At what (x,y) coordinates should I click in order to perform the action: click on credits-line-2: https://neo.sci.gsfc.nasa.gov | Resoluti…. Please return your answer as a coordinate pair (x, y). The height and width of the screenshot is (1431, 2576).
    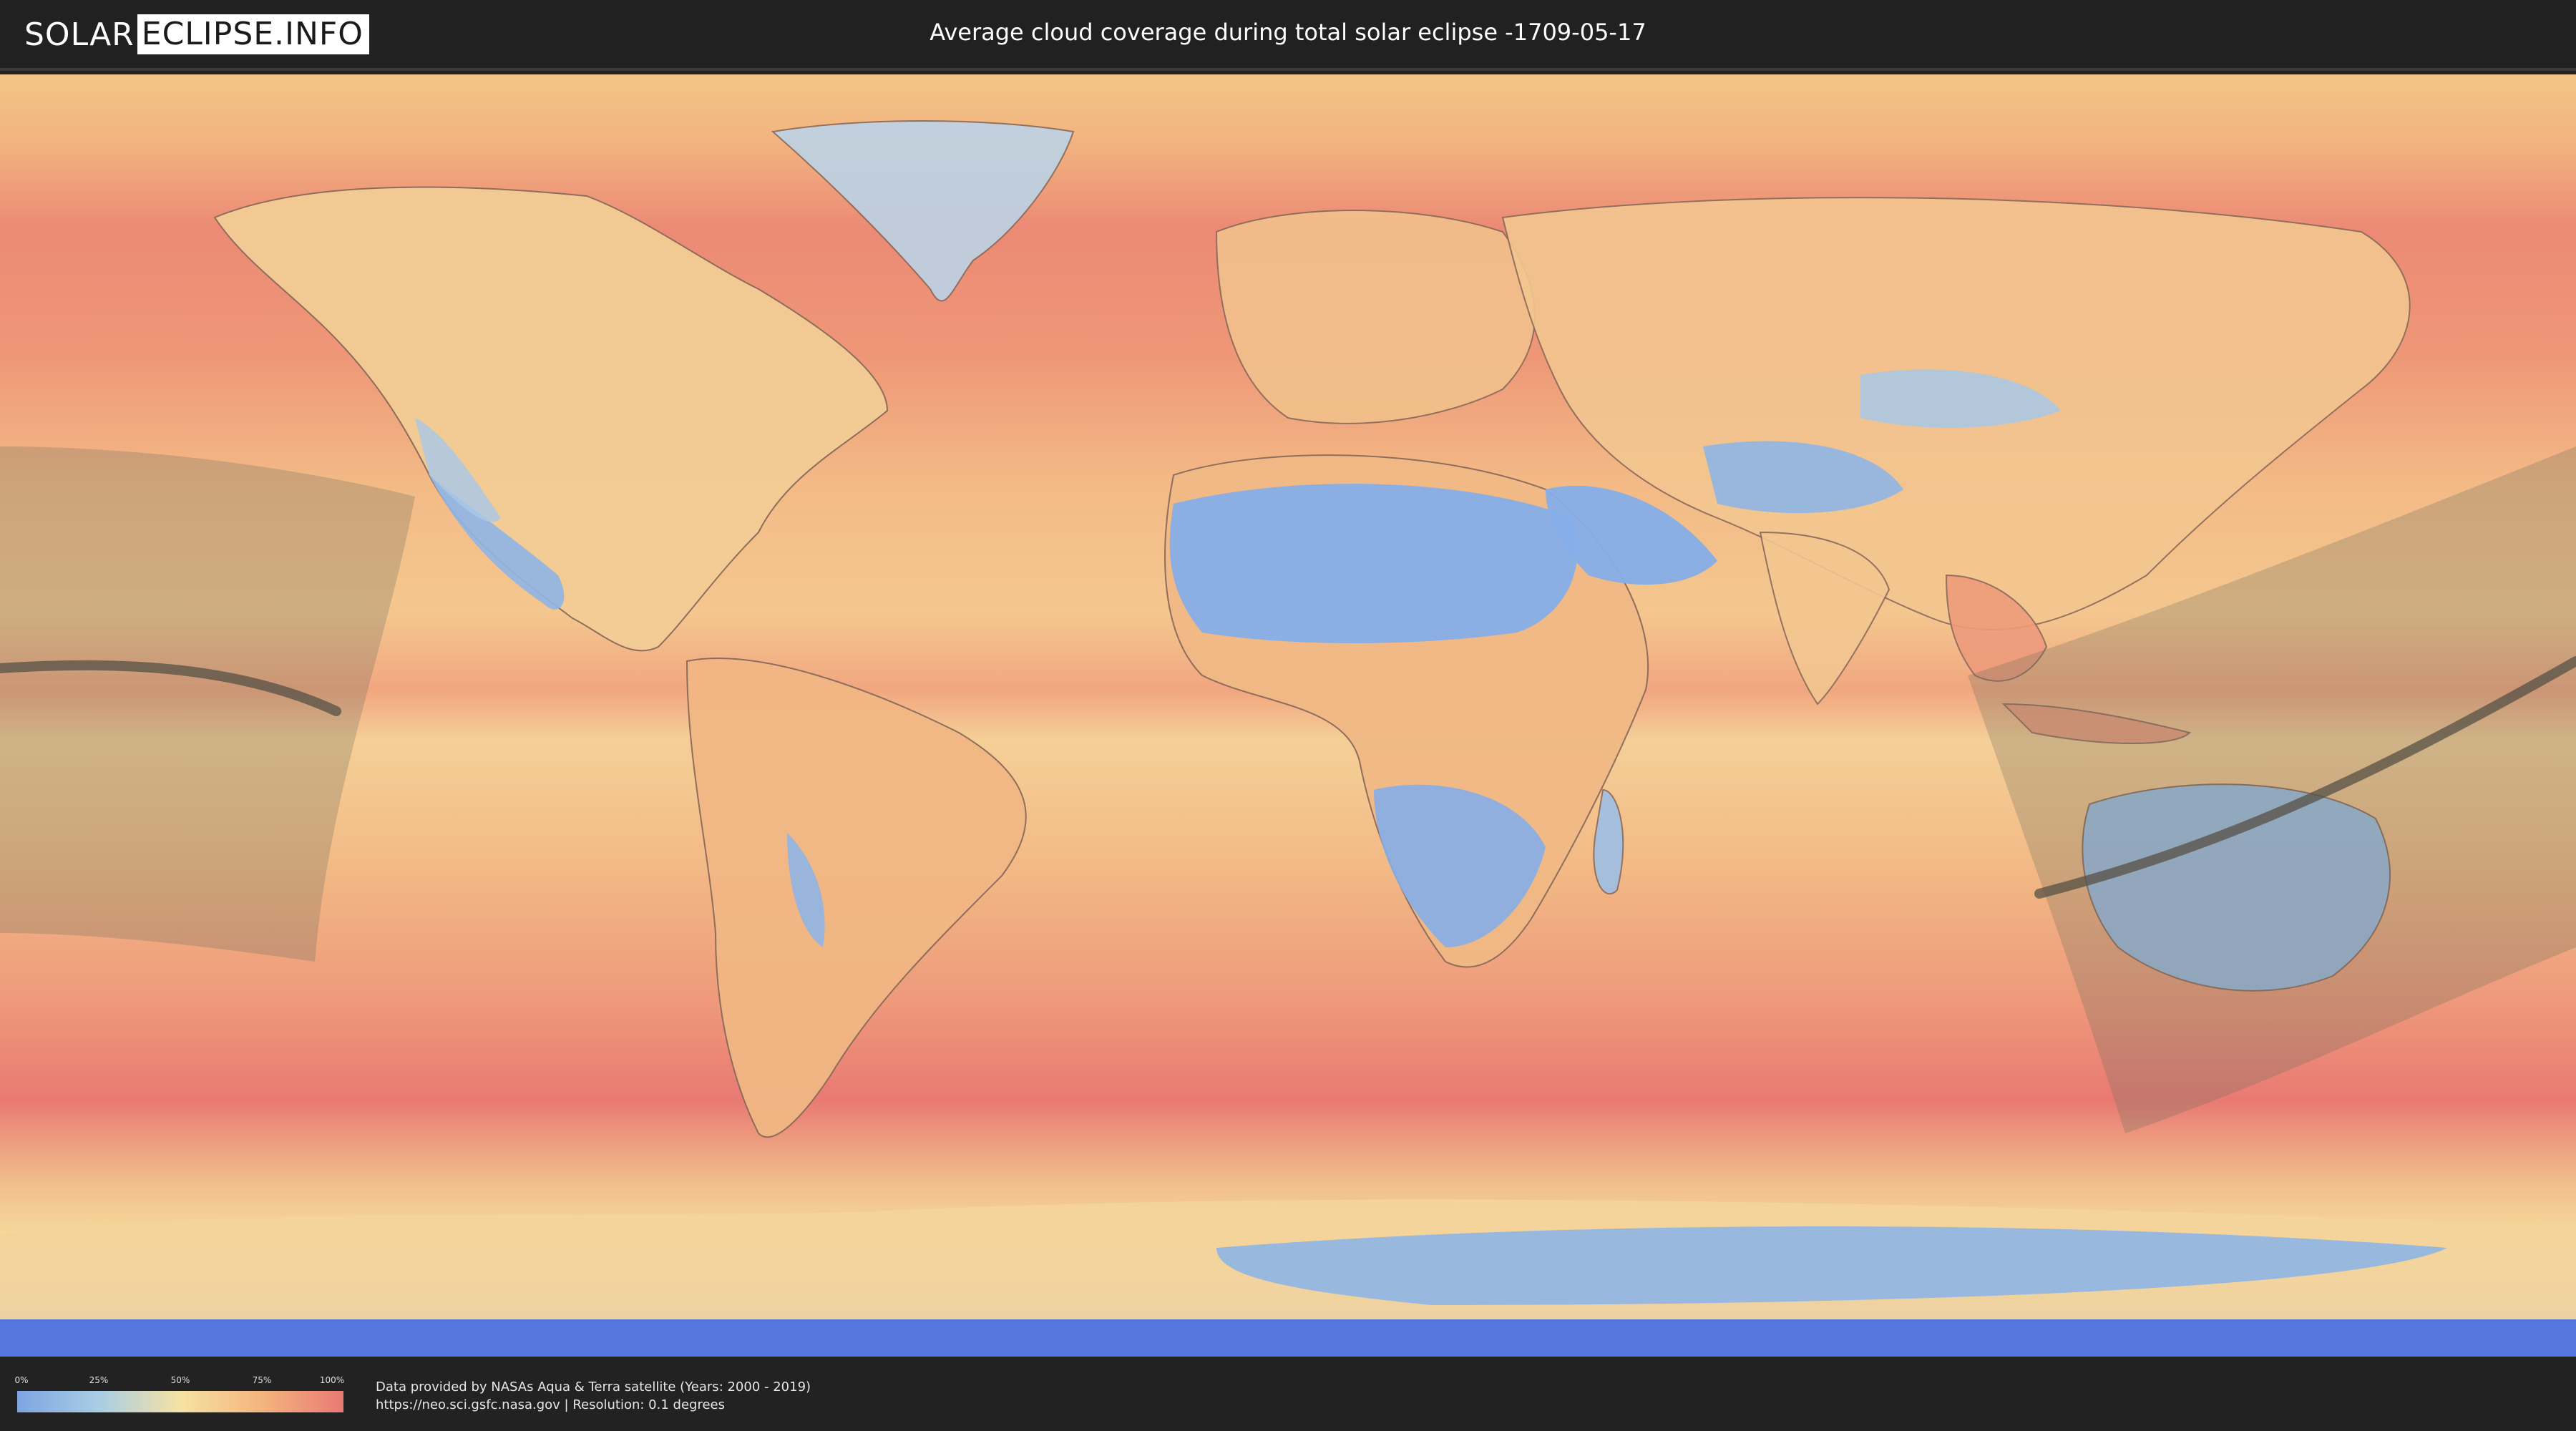
    Looking at the image, I should click on (550, 1404).